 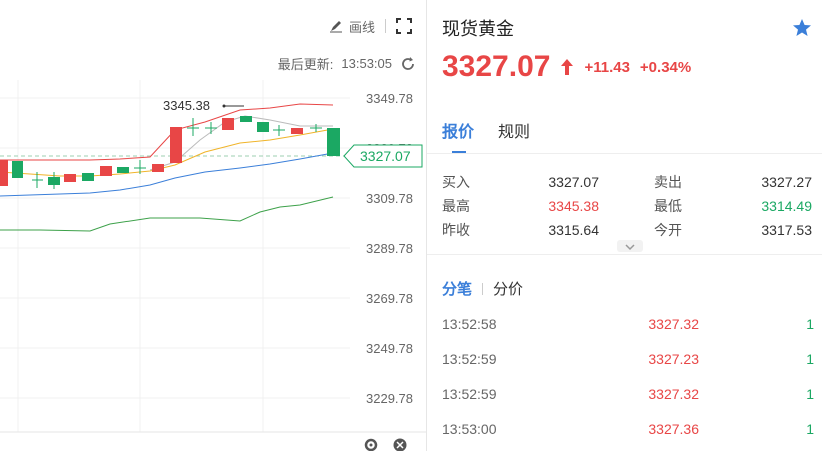 I want to click on ask-value: 3327.27, so click(x=786, y=182).